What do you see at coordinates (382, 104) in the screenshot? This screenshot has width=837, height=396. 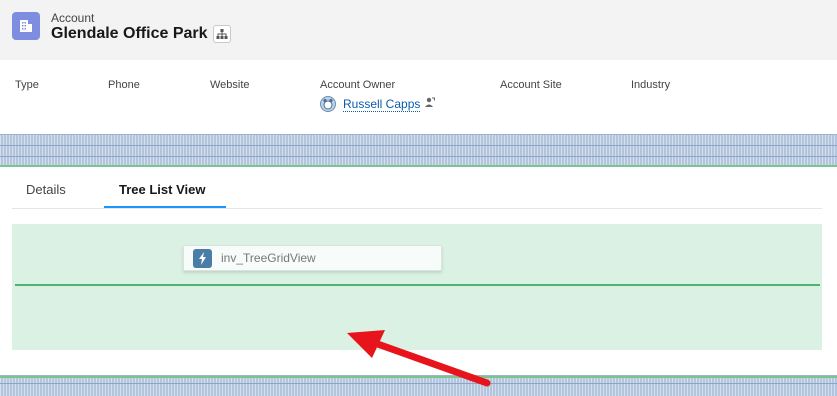 I see `account-owner-link: Russell Capps` at bounding box center [382, 104].